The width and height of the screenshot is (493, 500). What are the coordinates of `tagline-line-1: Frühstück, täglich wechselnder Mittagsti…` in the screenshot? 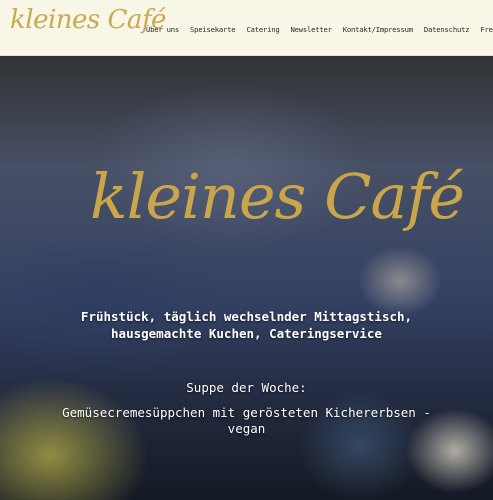 It's located at (246, 316).